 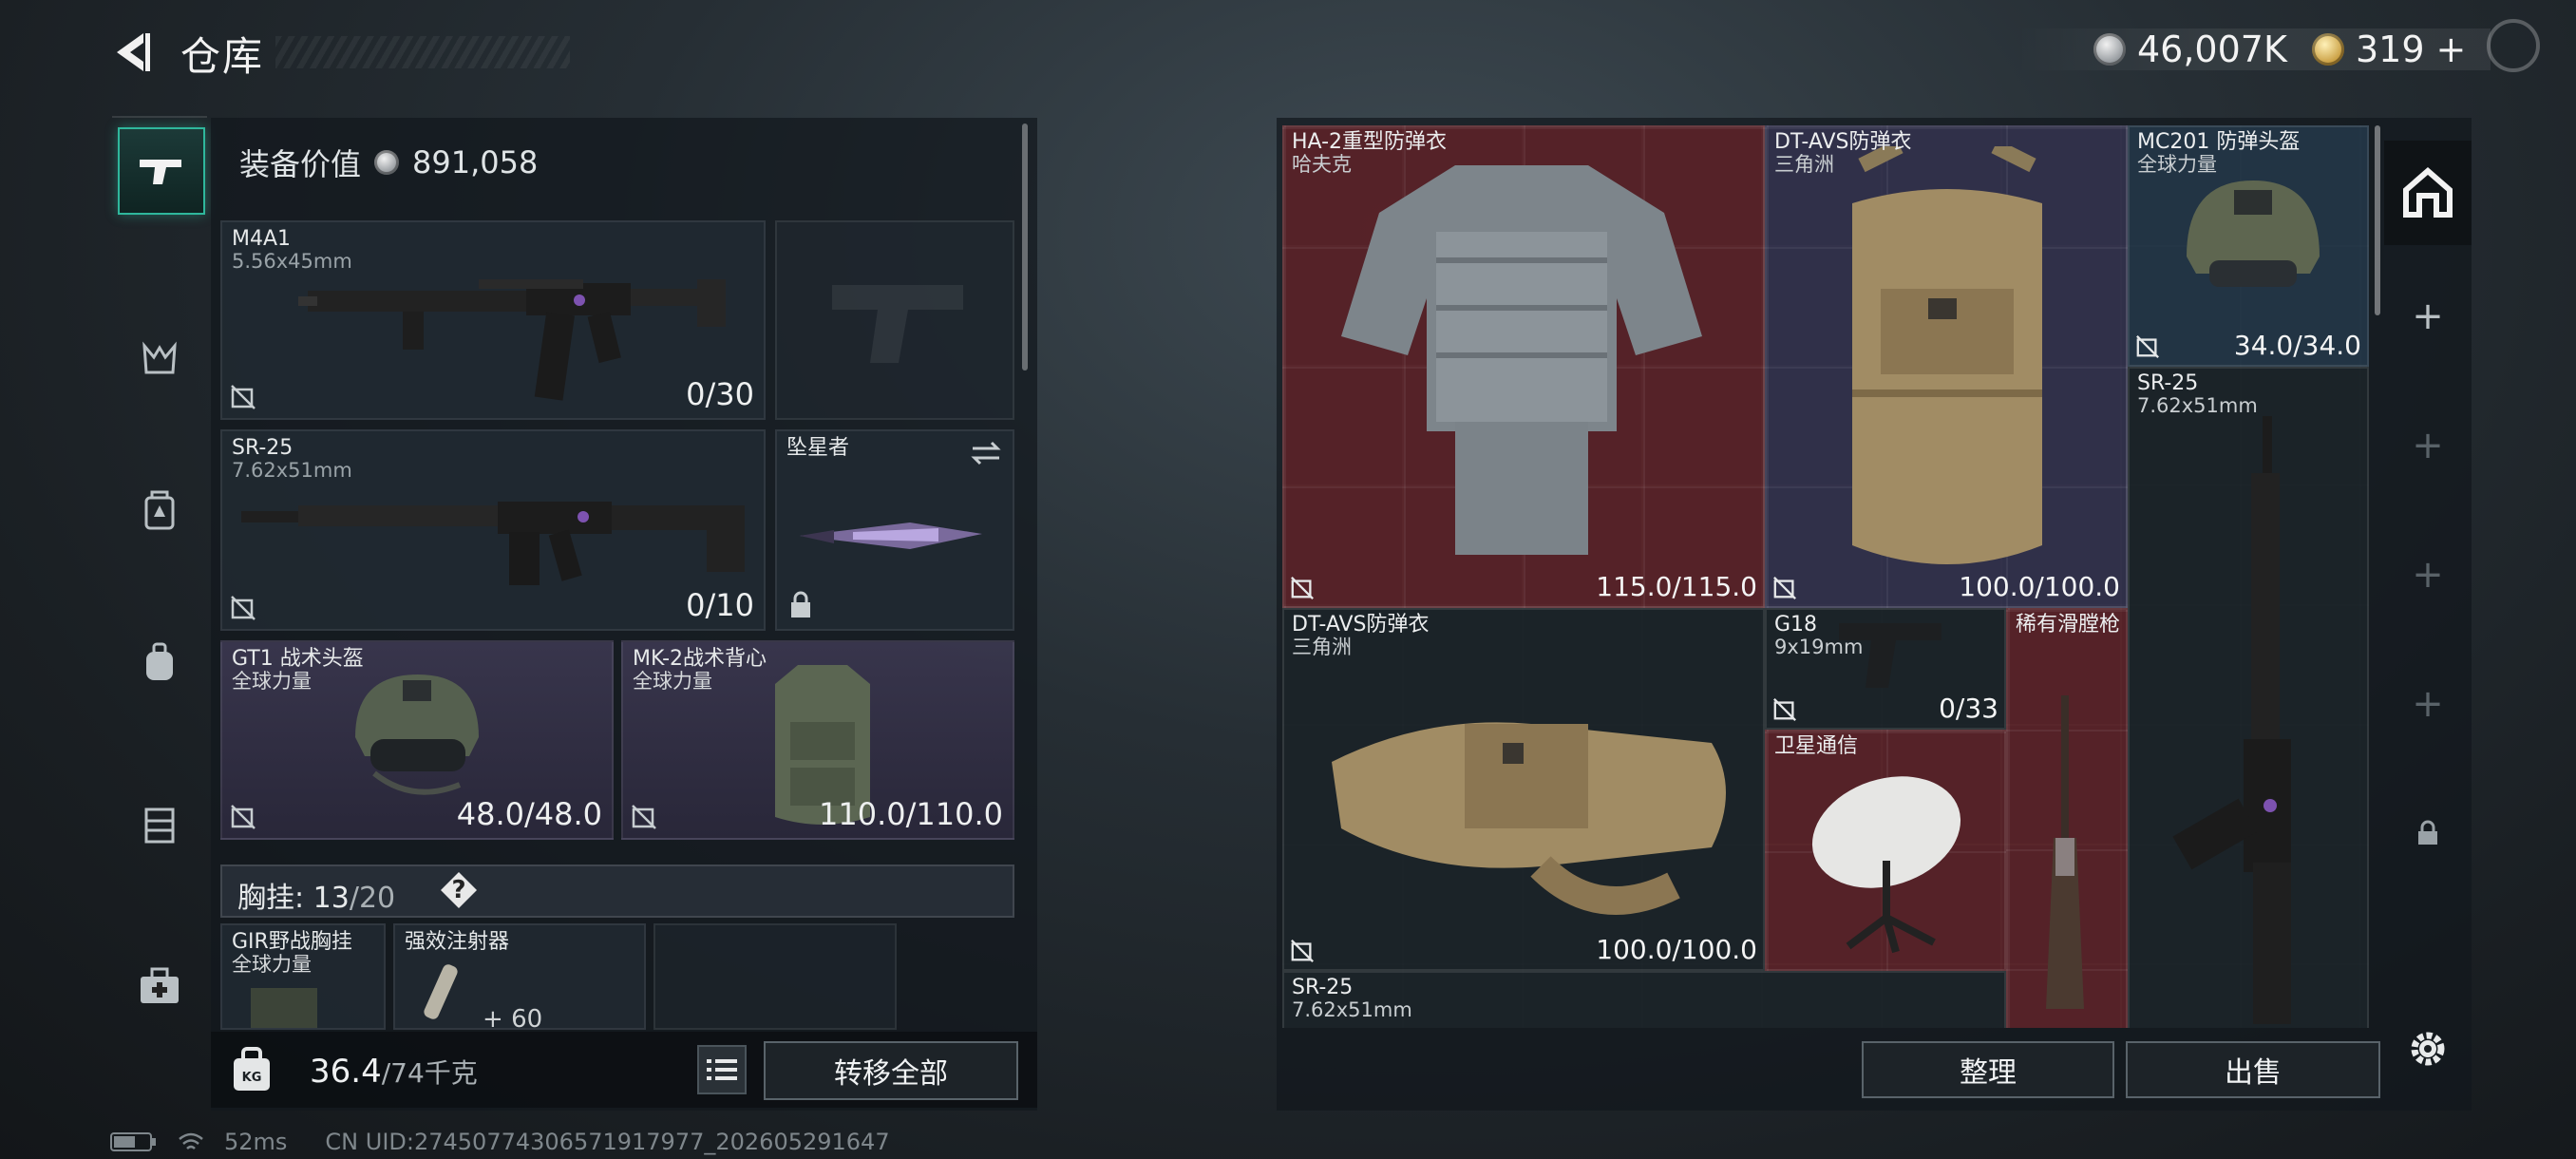 I want to click on transfer-all-button: 转移全部, so click(x=891, y=1070).